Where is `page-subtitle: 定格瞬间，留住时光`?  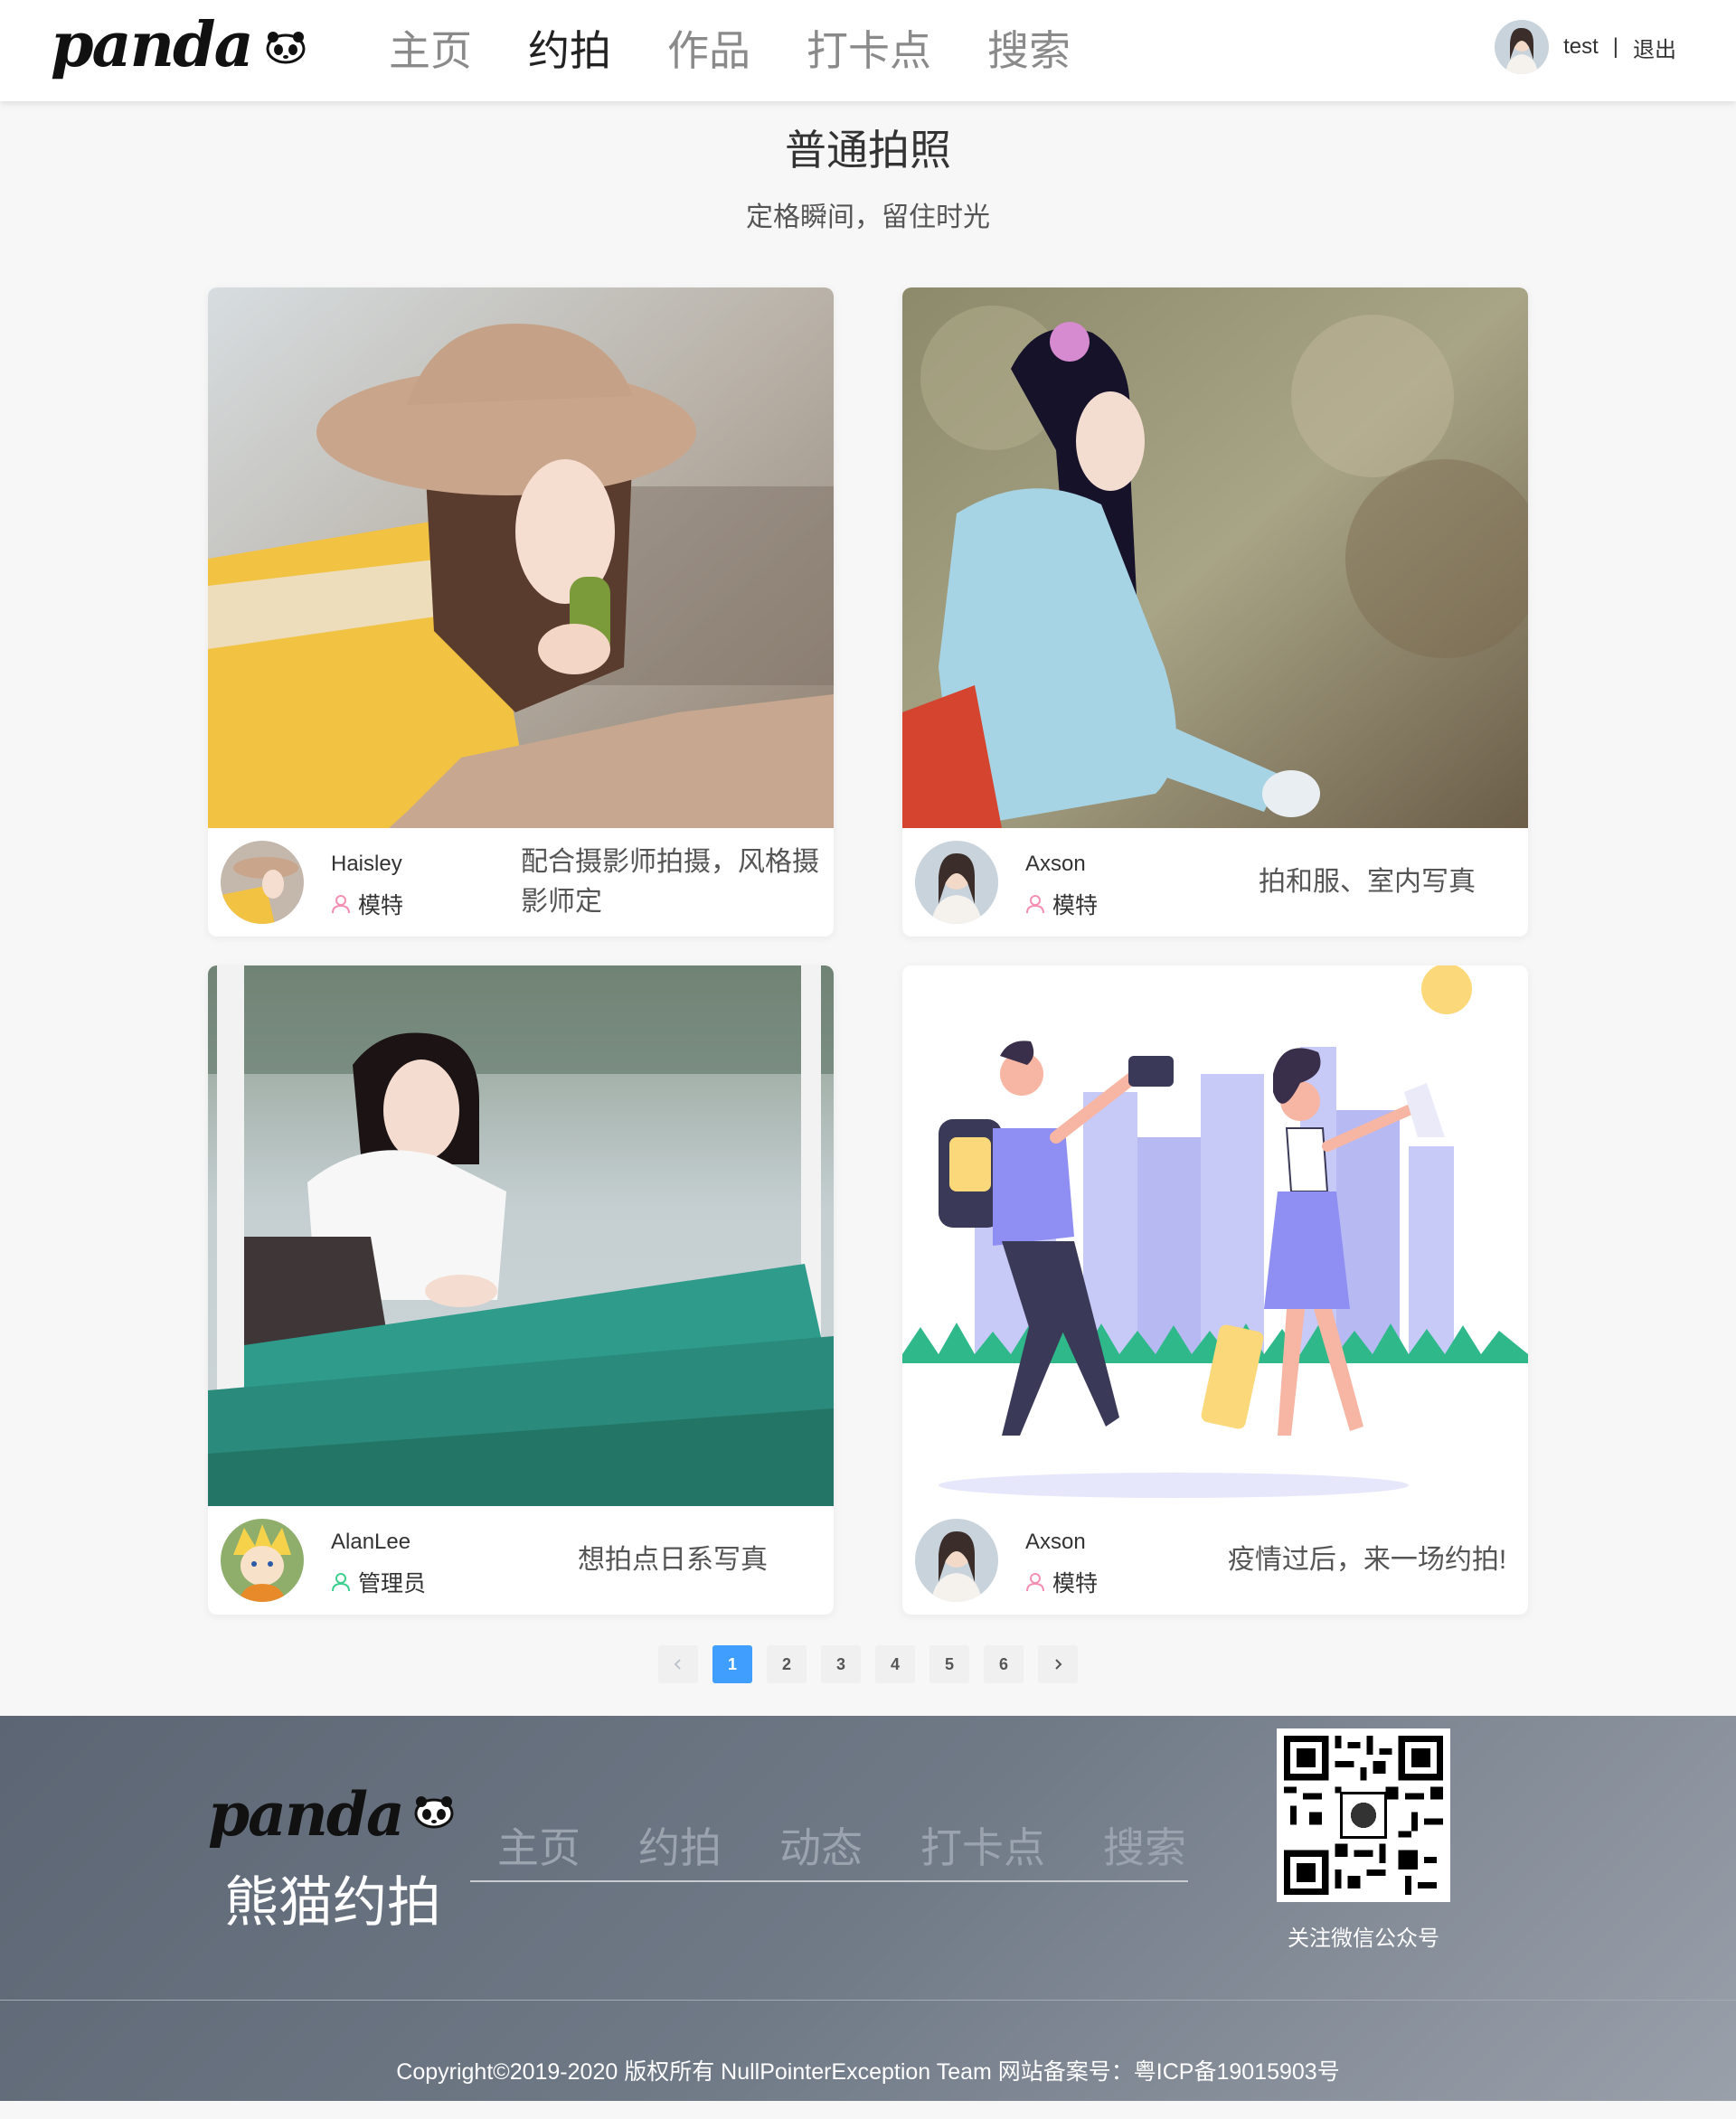 page-subtitle: 定格瞬间，留住时光 is located at coordinates (868, 217).